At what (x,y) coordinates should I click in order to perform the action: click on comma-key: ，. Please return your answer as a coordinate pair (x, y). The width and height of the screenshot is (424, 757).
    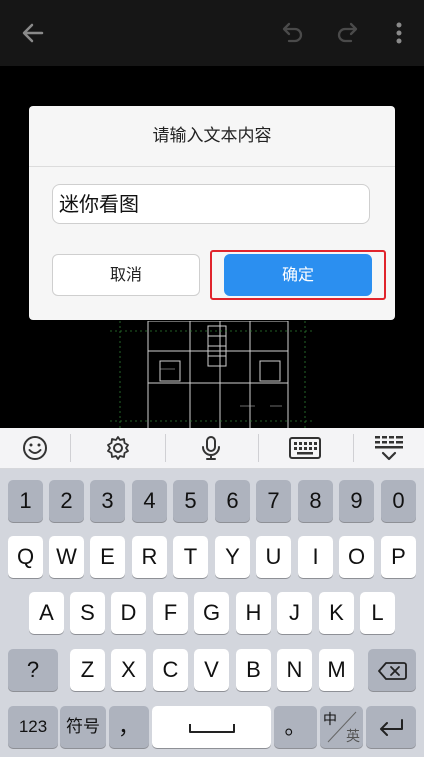
    Looking at the image, I should click on (129, 727).